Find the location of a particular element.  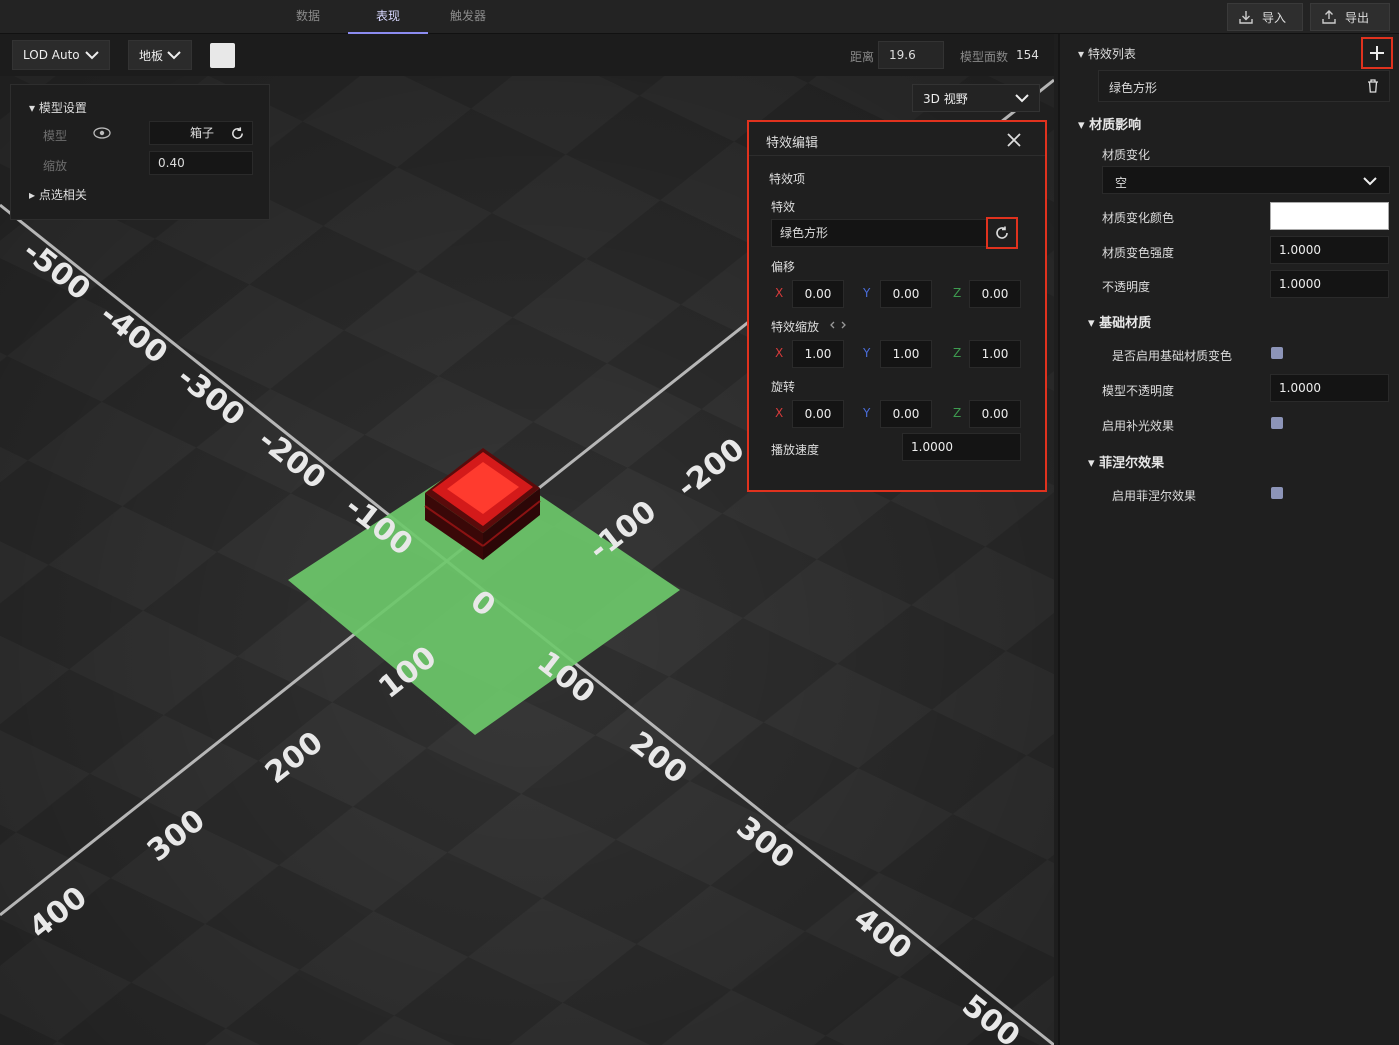

model-settings-title-text: 模型设置 is located at coordinates (62, 108).